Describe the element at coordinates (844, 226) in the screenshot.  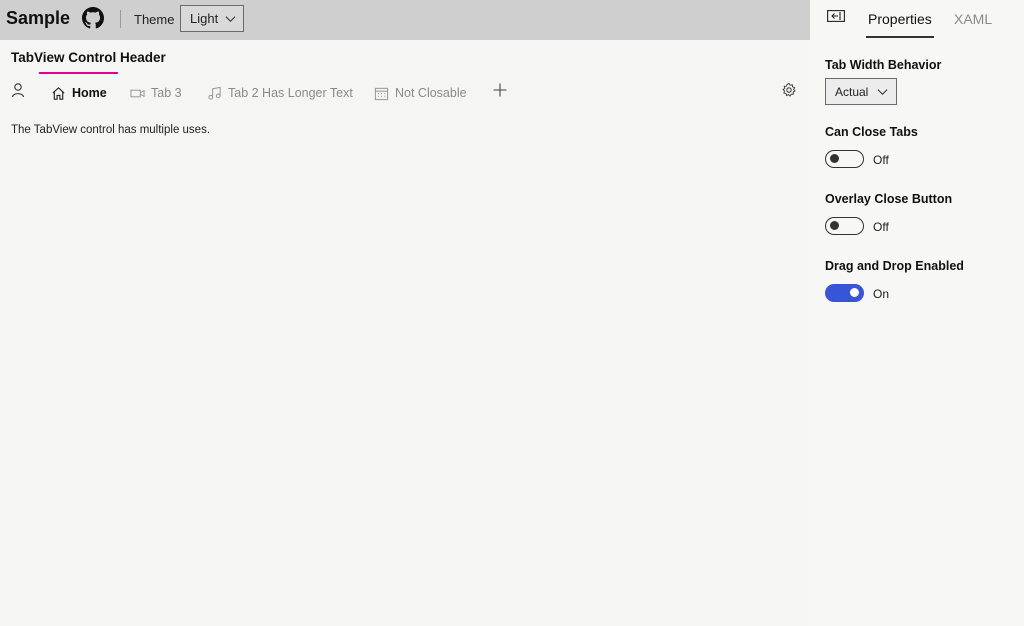
I see `overlay-close-button-toggle` at that location.